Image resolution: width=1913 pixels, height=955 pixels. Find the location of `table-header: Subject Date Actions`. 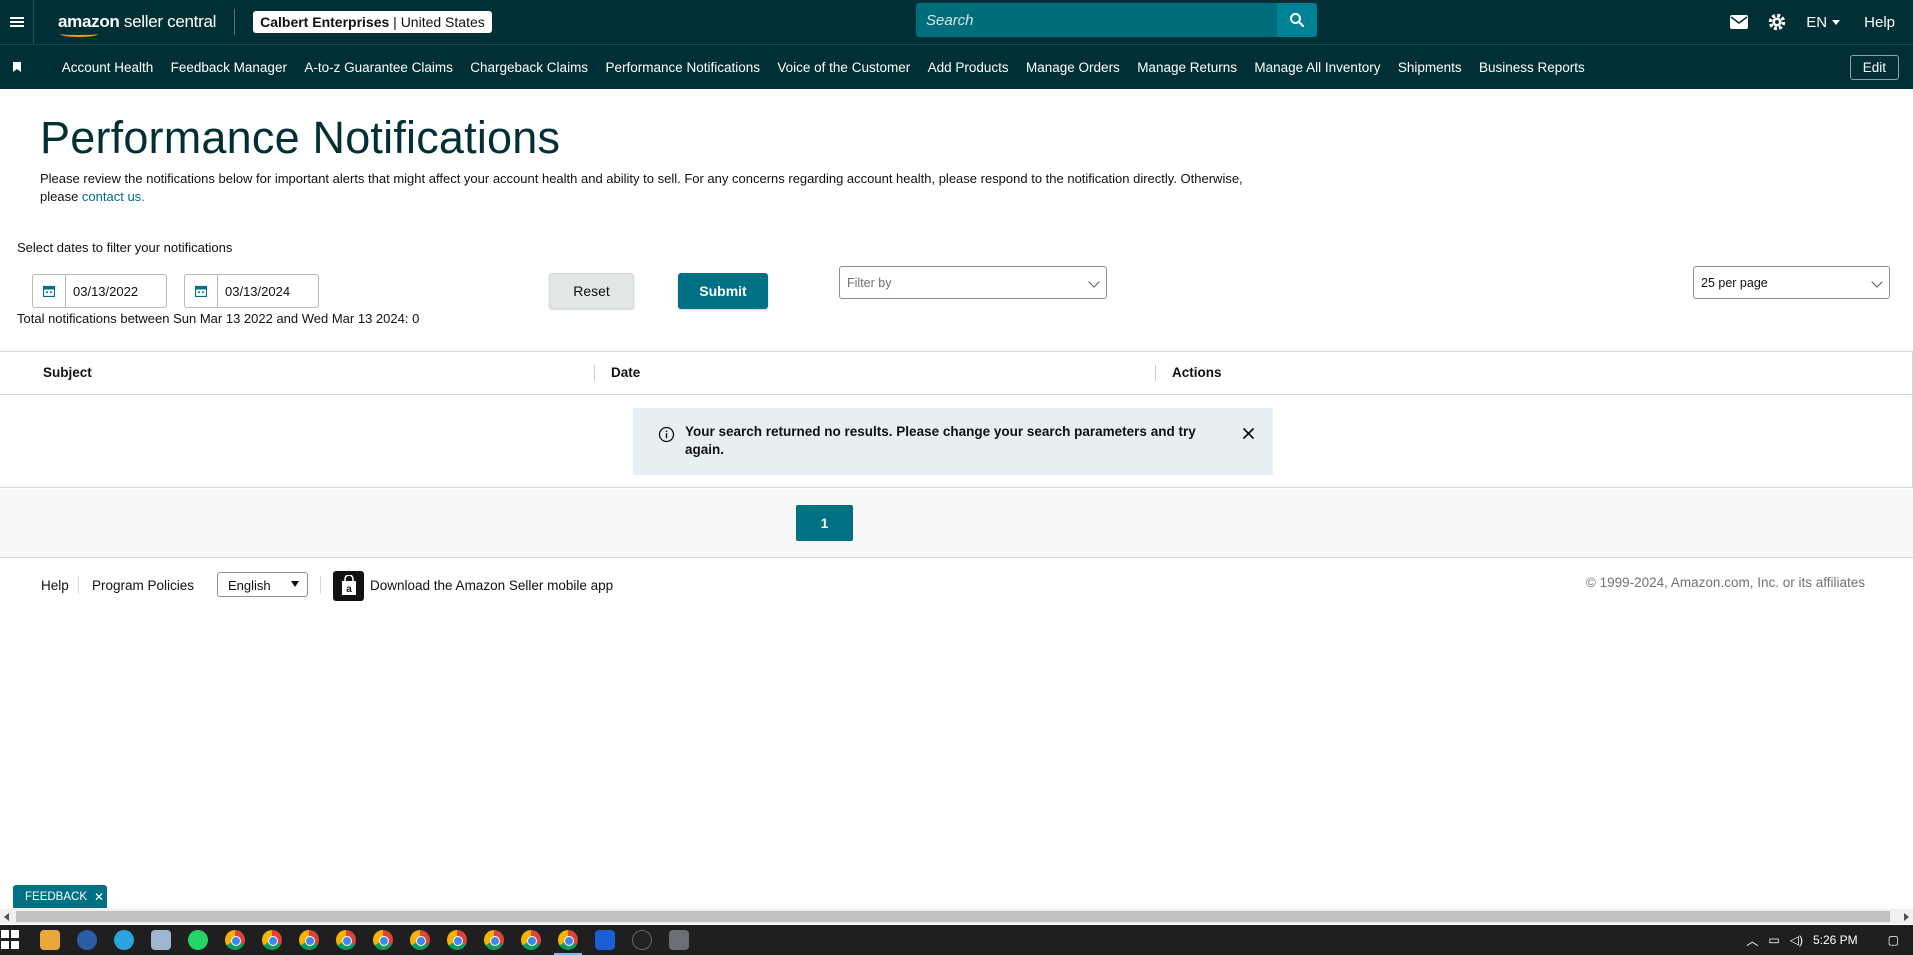

table-header: Subject Date Actions is located at coordinates (956, 373).